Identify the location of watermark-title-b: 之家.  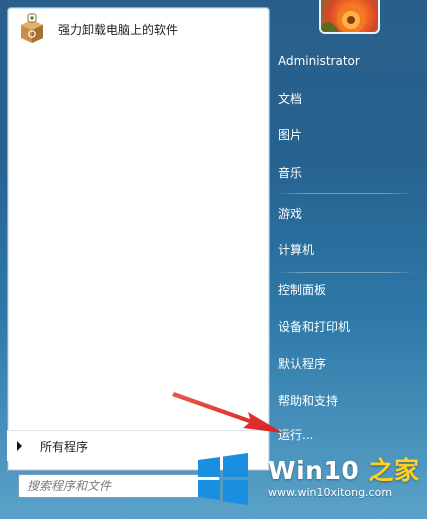
(389, 470).